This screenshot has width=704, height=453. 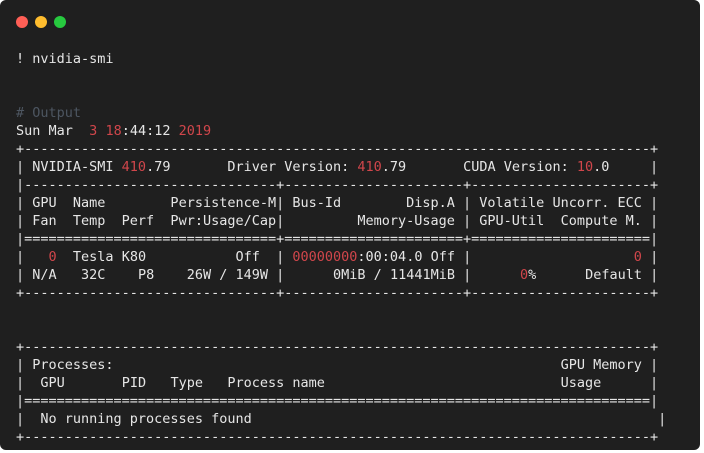 What do you see at coordinates (109, 257) in the screenshot?
I see `gpu-name: Tesla K80` at bounding box center [109, 257].